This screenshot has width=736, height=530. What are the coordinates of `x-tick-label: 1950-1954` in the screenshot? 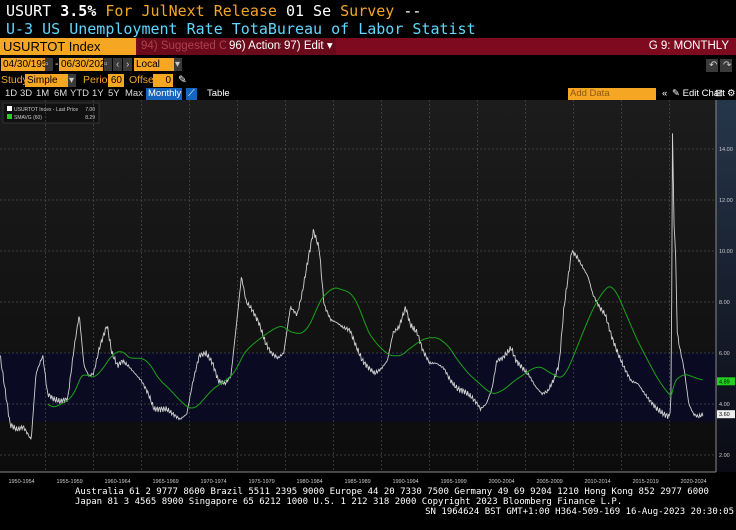 It's located at (21, 482).